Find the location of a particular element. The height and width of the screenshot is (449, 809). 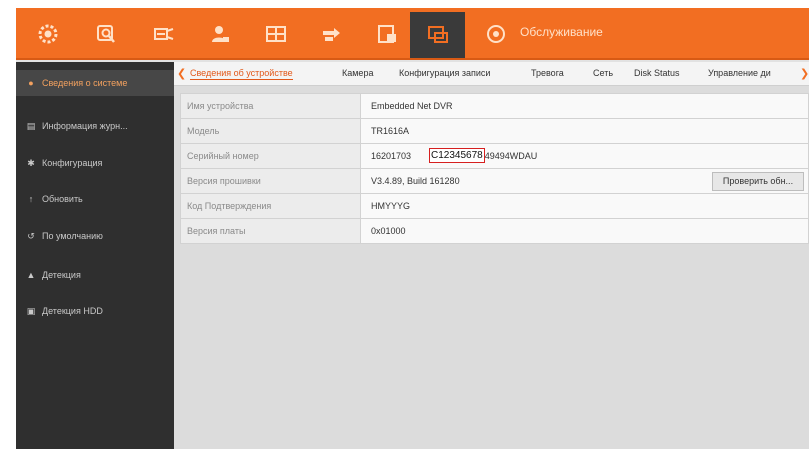

sidebar-item-detection: ▲ Детекция is located at coordinates (95, 275).